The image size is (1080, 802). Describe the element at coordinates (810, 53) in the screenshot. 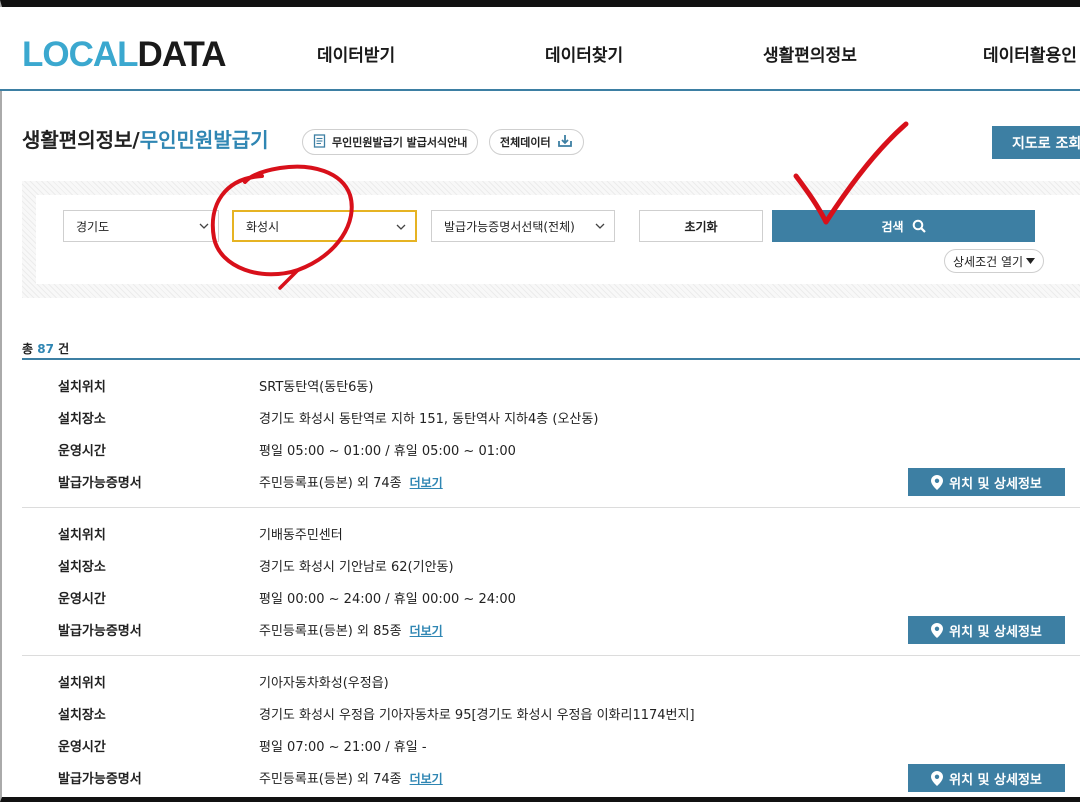

I see `nav-living-info: 생활편의정보` at that location.